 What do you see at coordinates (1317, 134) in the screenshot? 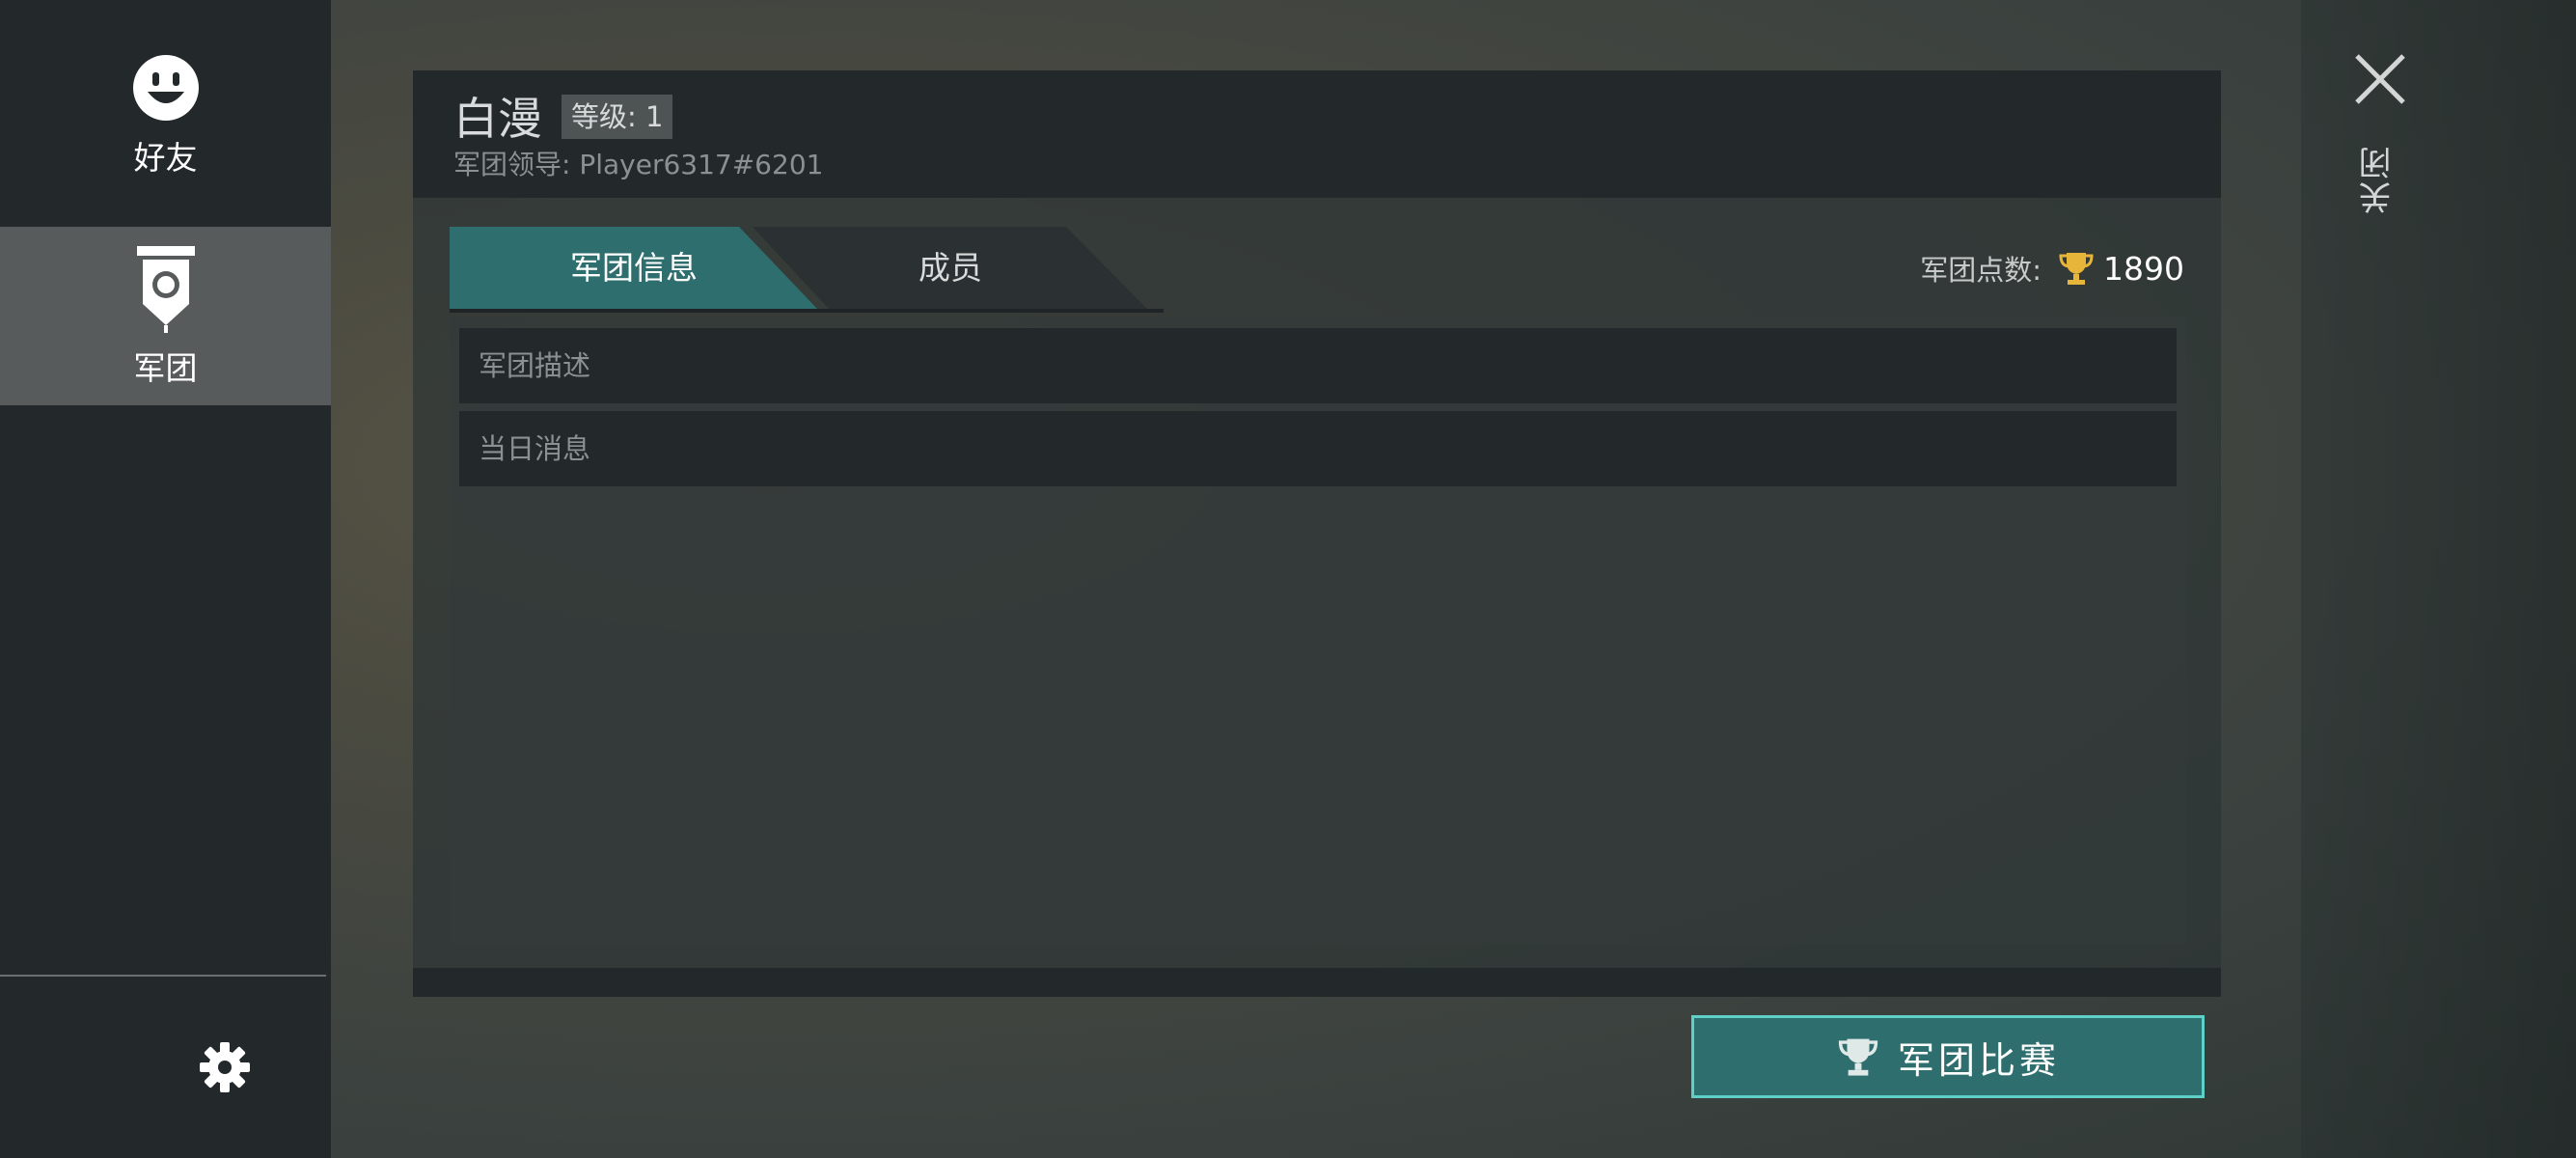
I see `panel-header: 白漫 等级: 1 军团领导: Player6317#6201` at bounding box center [1317, 134].